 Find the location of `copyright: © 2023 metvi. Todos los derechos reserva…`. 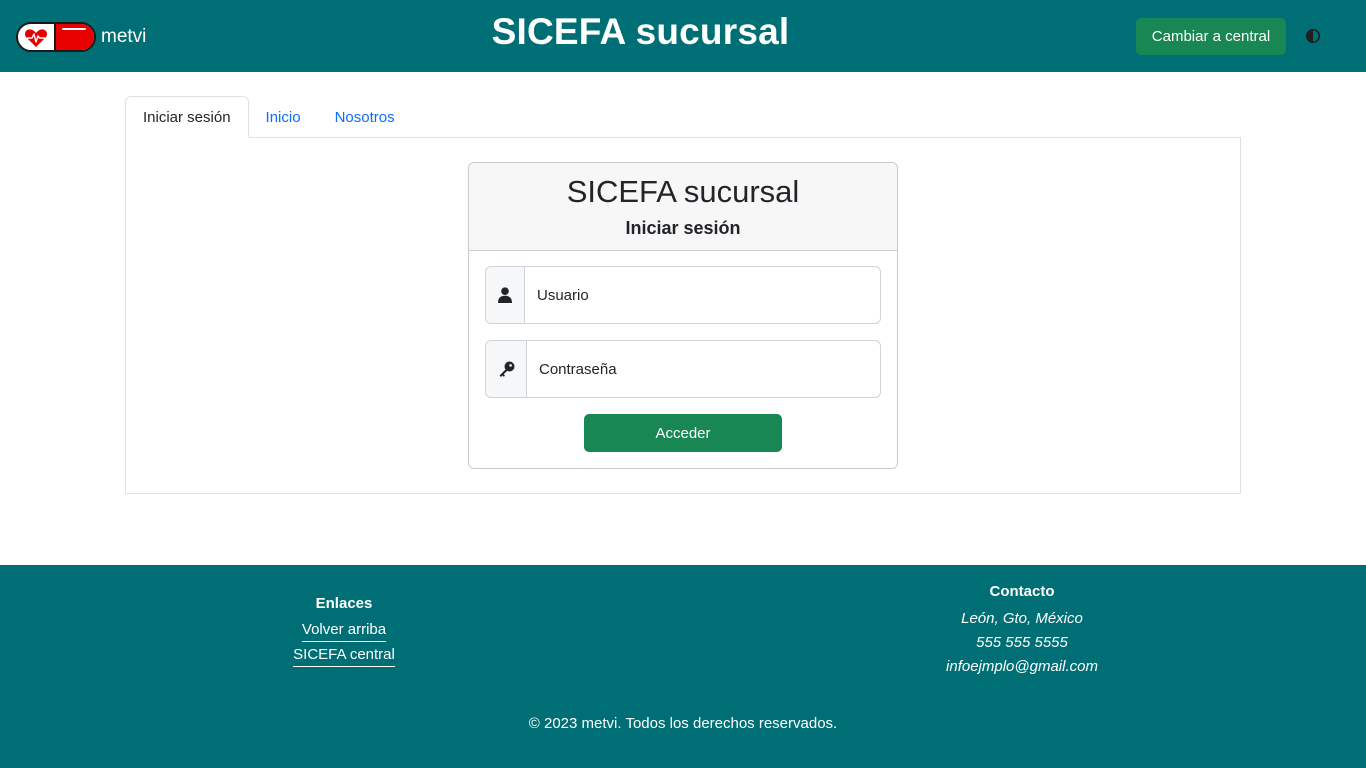

copyright: © 2023 metvi. Todos los derechos reserva… is located at coordinates (683, 723).